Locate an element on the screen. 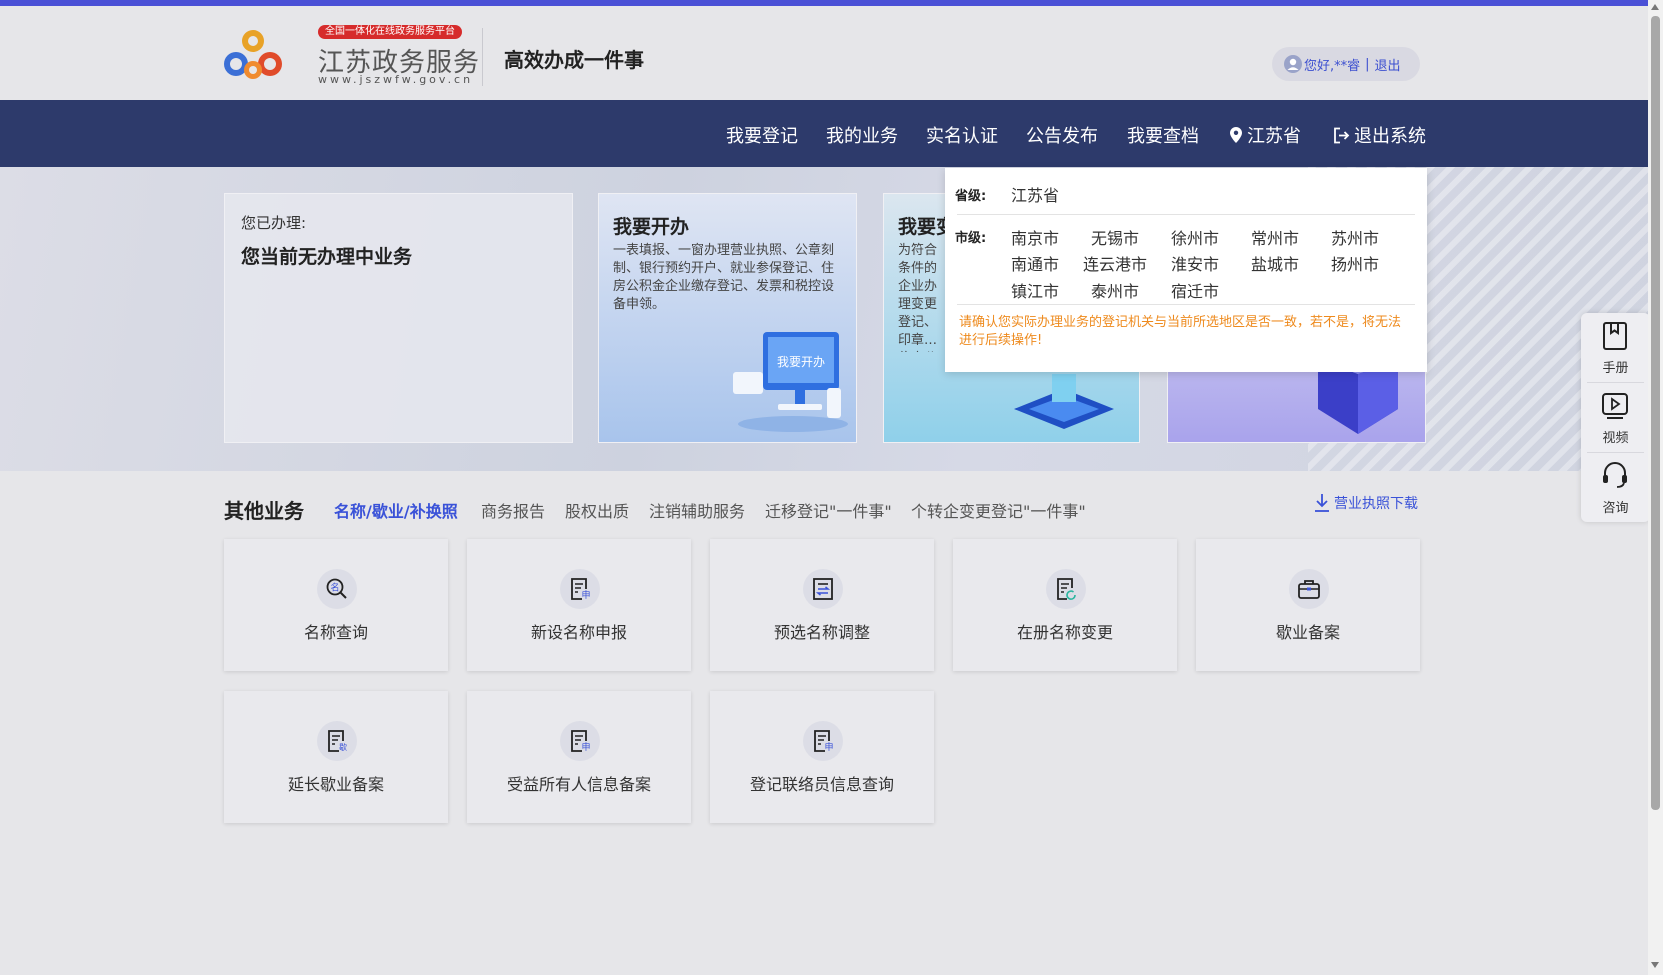  nav-item-register: 我要登记 is located at coordinates (762, 135).